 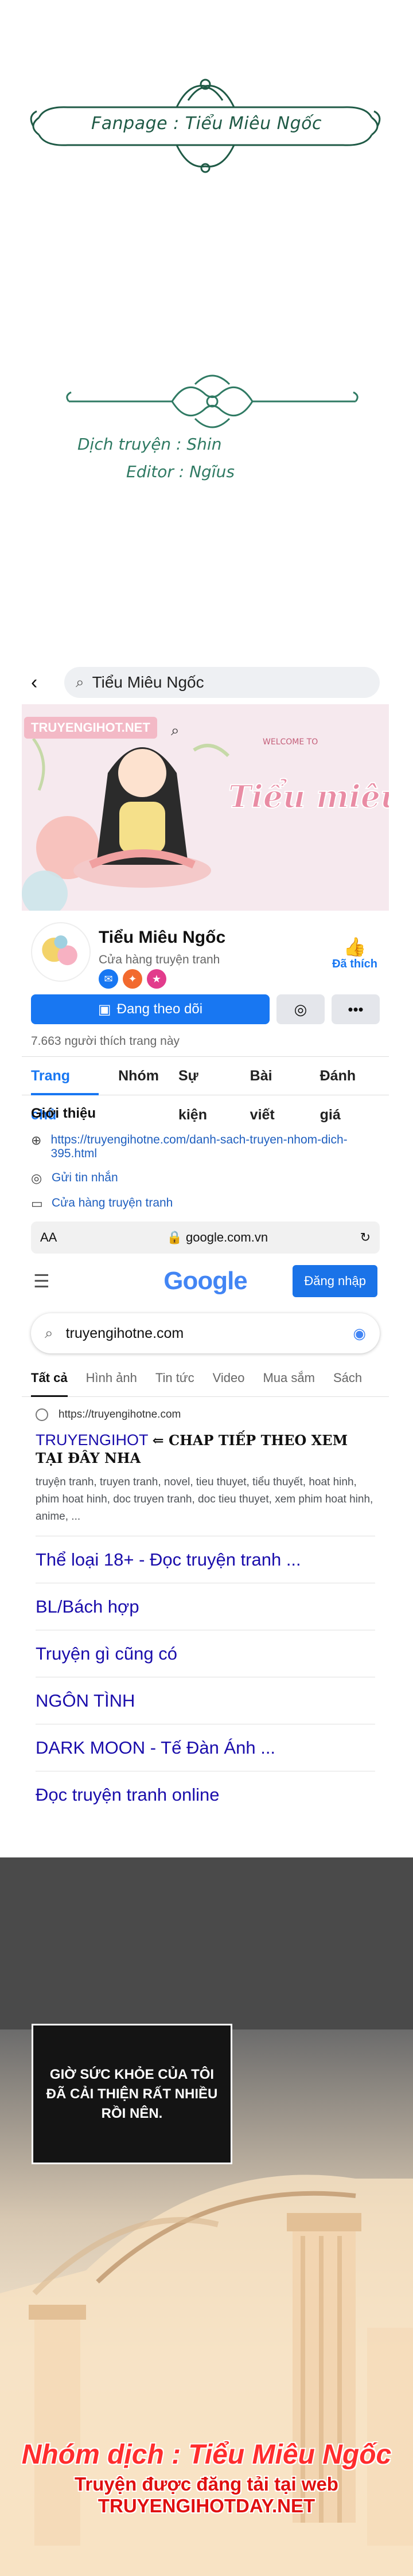 I want to click on cover-title-text: Tiểu miêu ngốc, so click(x=308, y=796).